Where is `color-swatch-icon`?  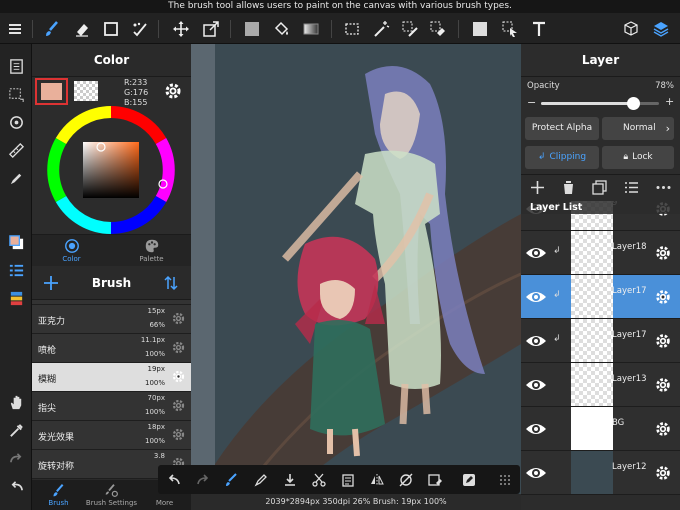
color-swatch-icon is located at coordinates (16, 242).